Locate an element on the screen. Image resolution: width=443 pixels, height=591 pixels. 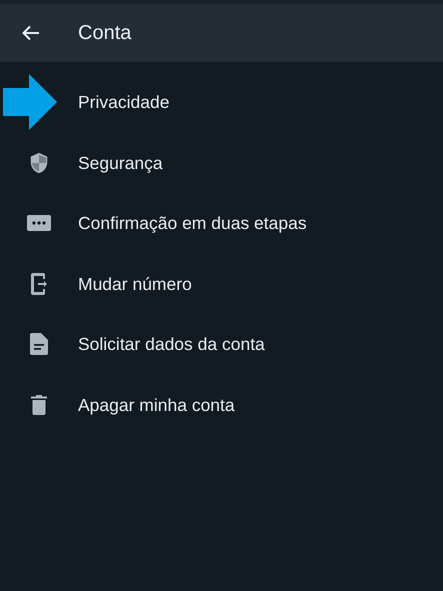
settings-item: Privacidade is located at coordinates (221, 102).